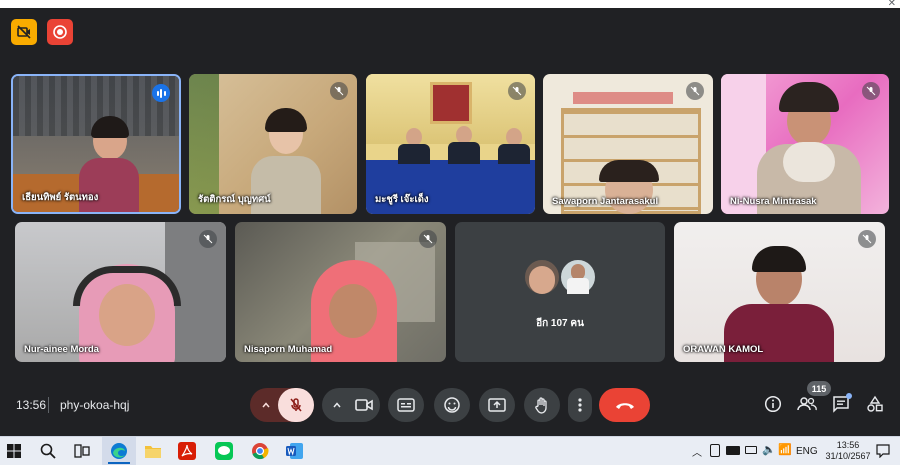 The image size is (900, 465). I want to click on activities-button, so click(875, 404).